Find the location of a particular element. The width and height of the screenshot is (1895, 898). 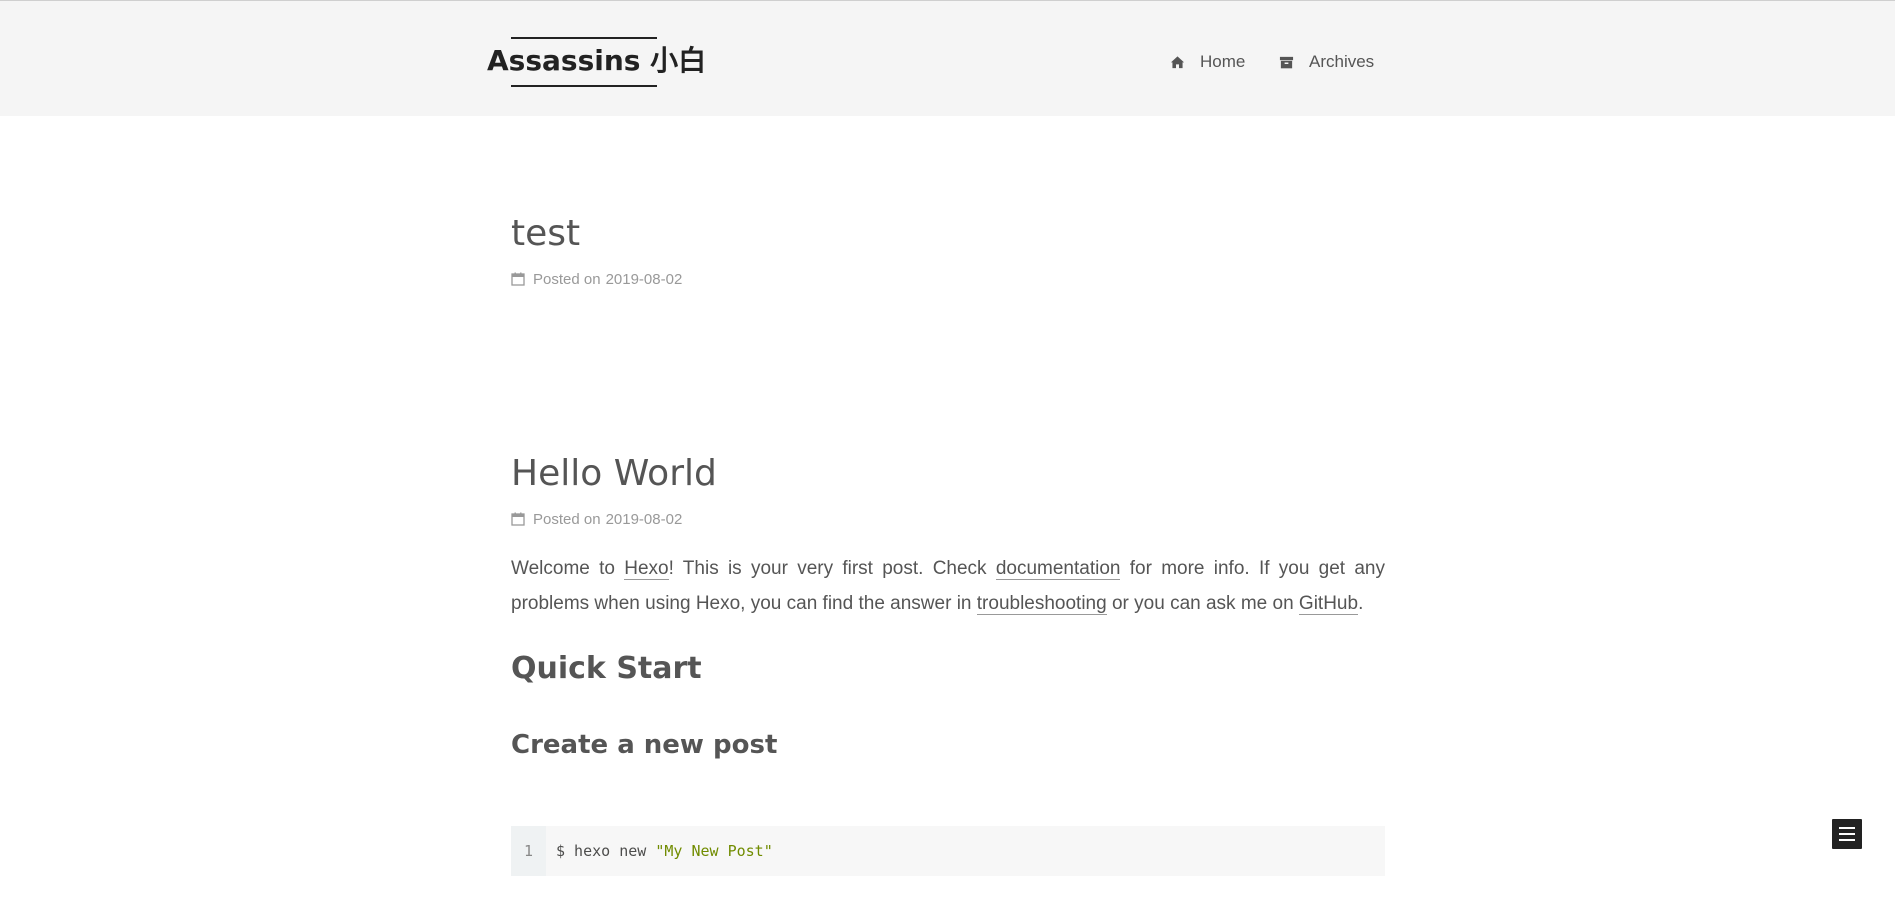

text-segment: or you can ask me on is located at coordinates (1202, 603).